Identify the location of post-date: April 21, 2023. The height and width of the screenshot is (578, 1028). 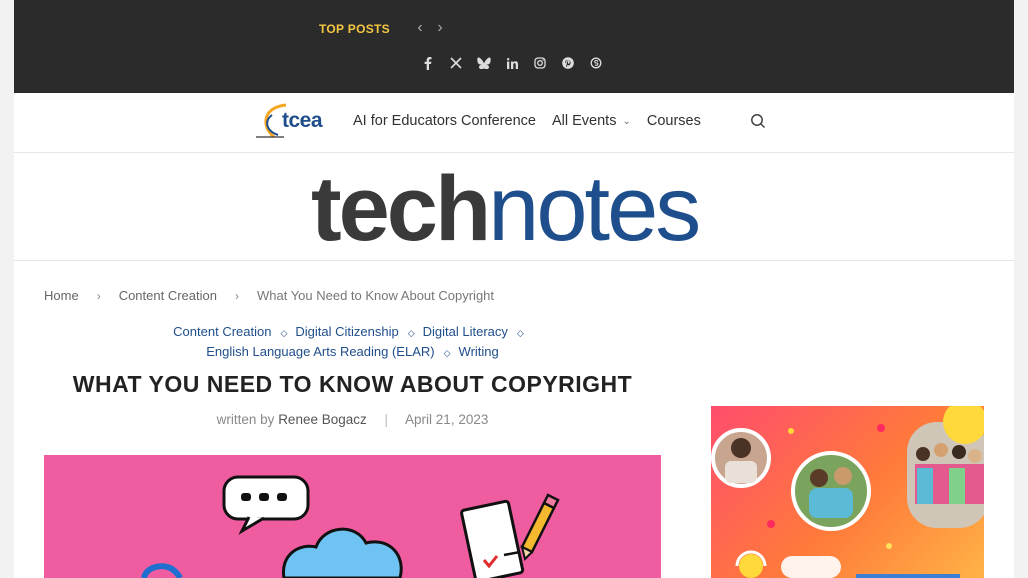
(447, 419).